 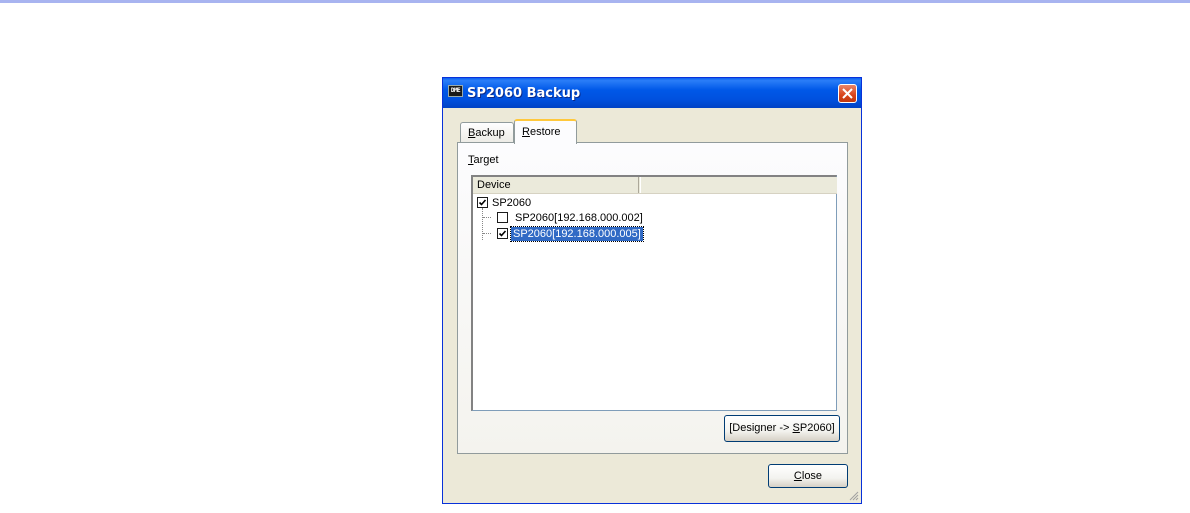 I want to click on tab-restore-label: estore, so click(x=545, y=132).